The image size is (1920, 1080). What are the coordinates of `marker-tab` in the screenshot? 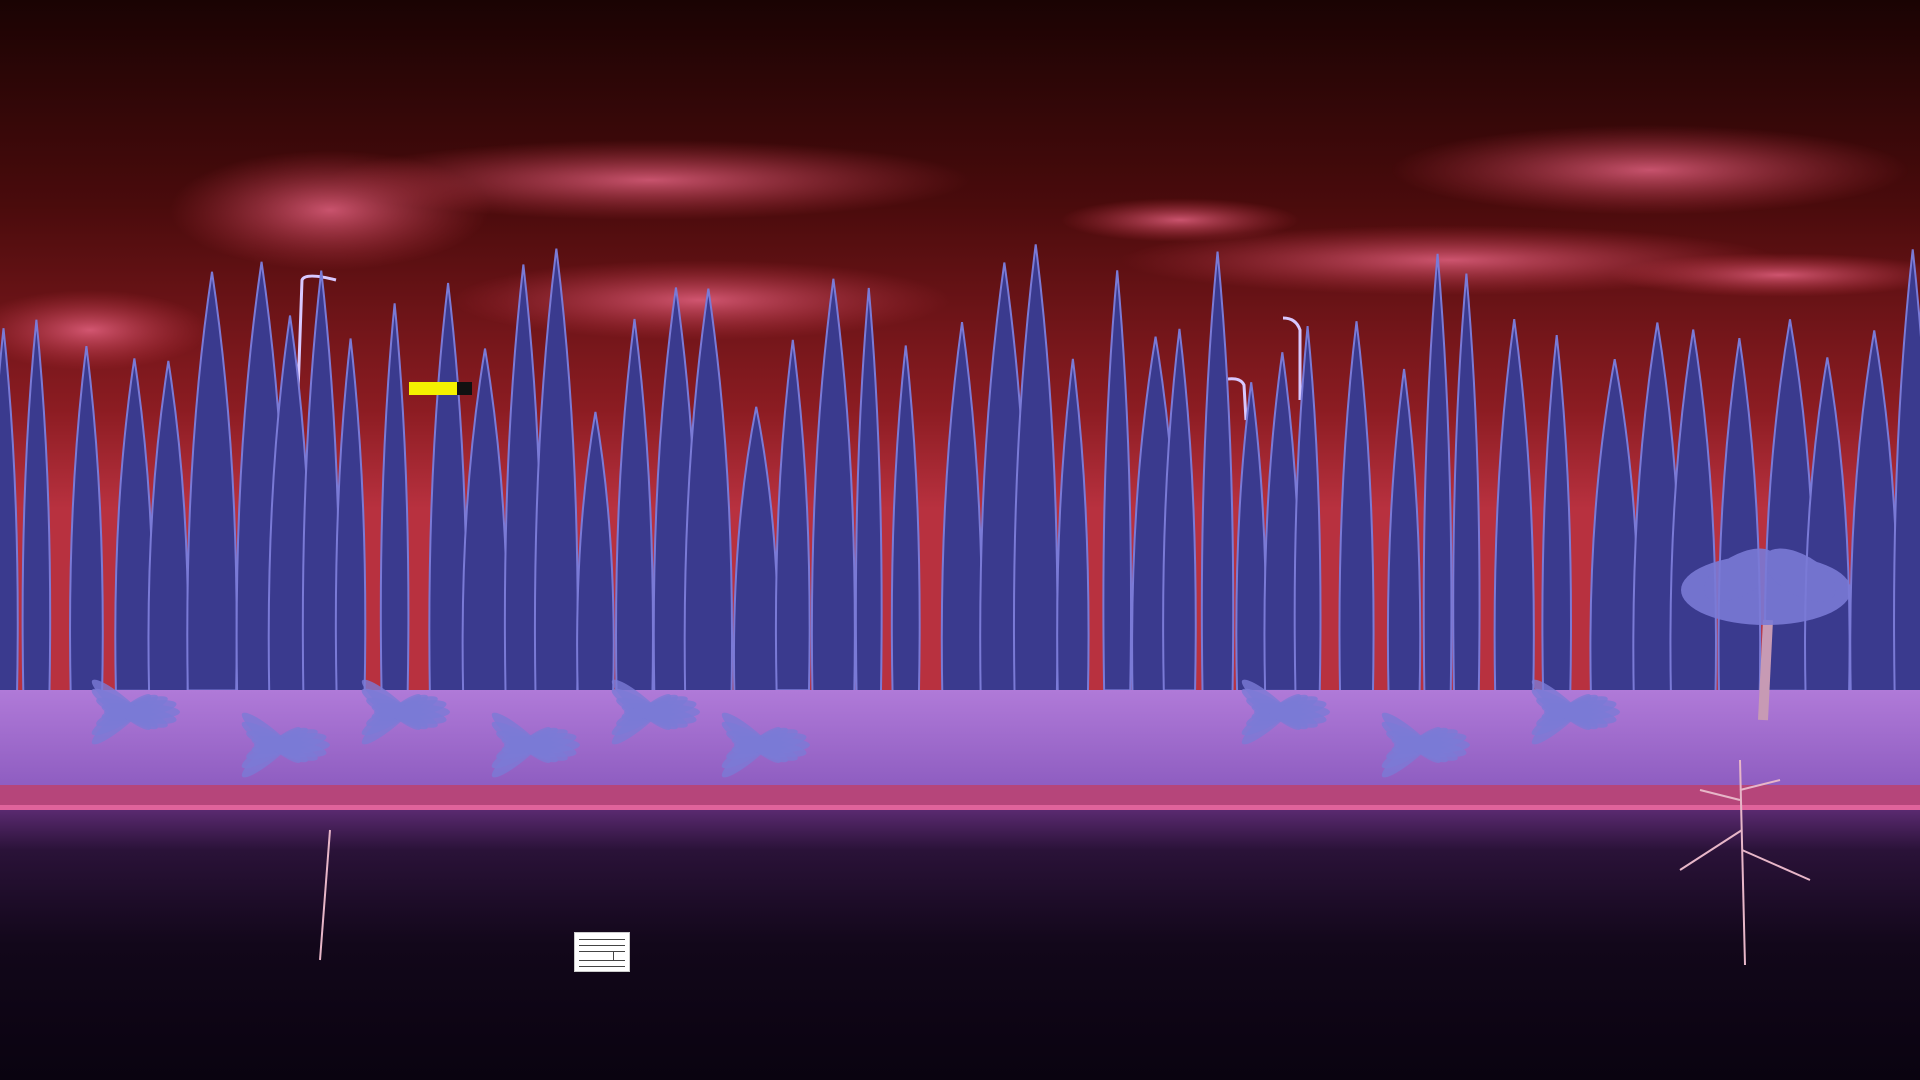 It's located at (464, 388).